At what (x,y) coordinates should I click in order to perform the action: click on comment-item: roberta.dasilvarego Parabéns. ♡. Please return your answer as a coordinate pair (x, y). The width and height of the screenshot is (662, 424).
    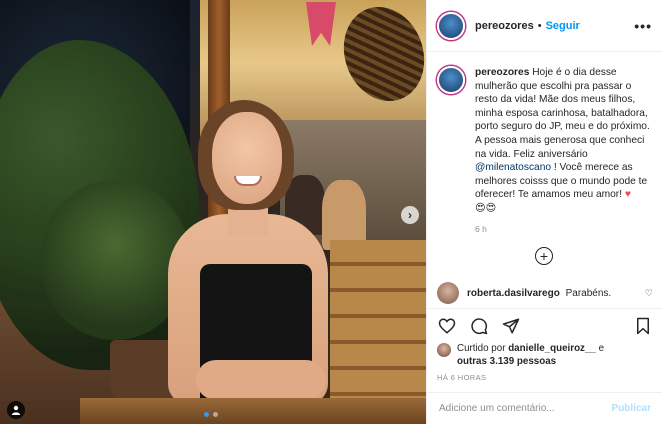
    Looking at the image, I should click on (544, 293).